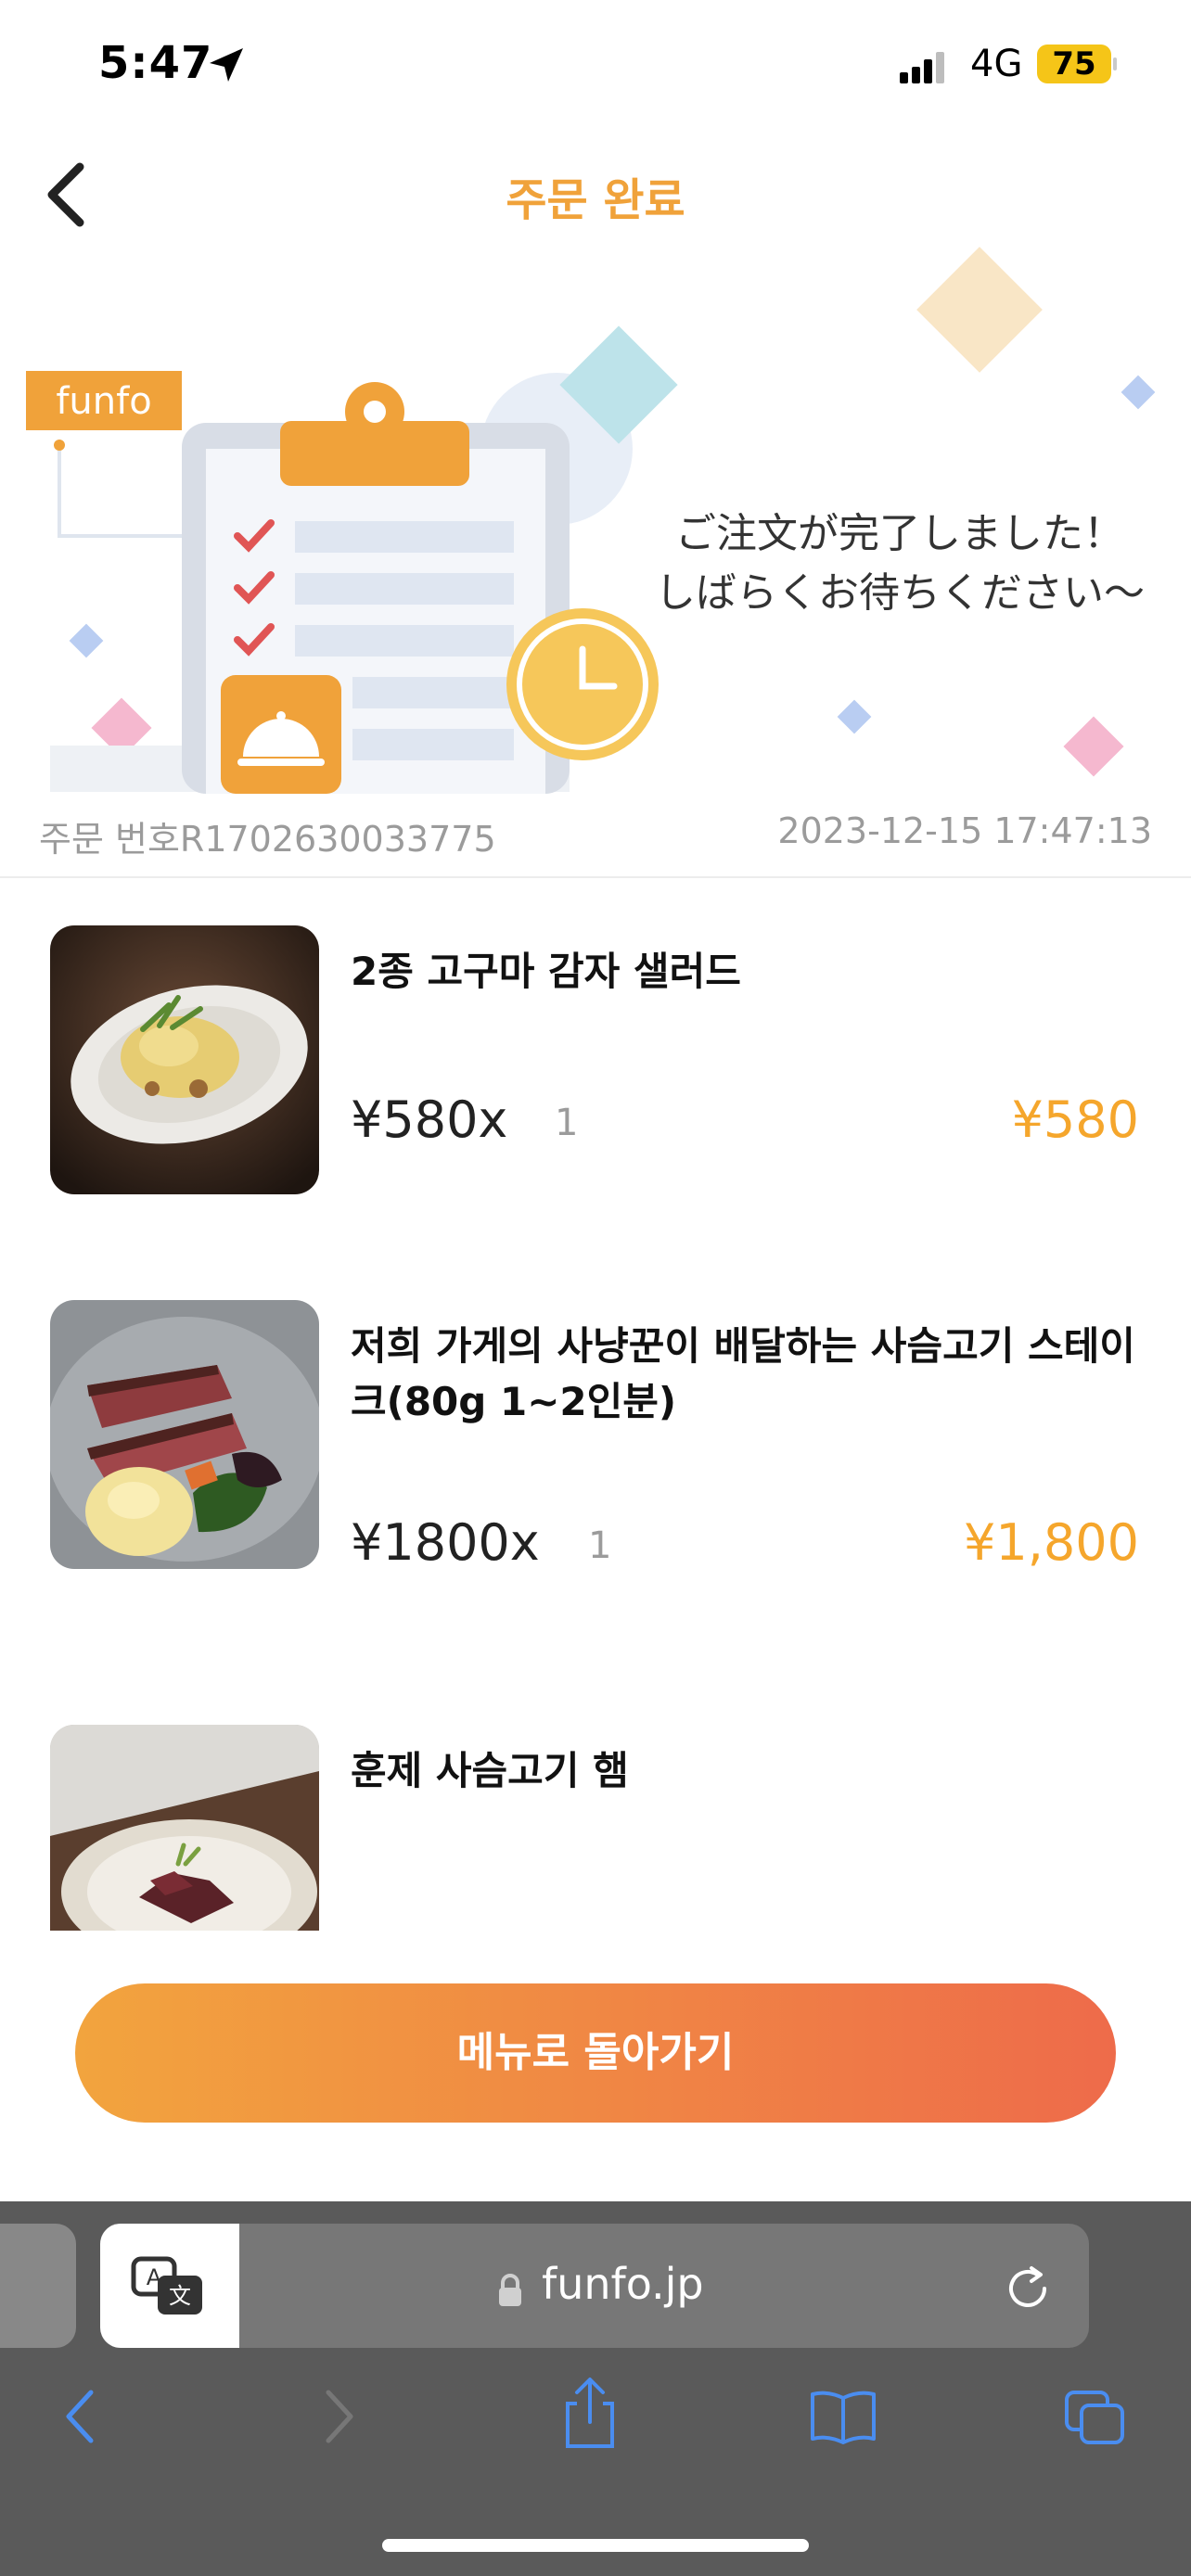 The image size is (1191, 2576). Describe the element at coordinates (184, 1828) in the screenshot. I see `smoked-venison-ham-photo` at that location.